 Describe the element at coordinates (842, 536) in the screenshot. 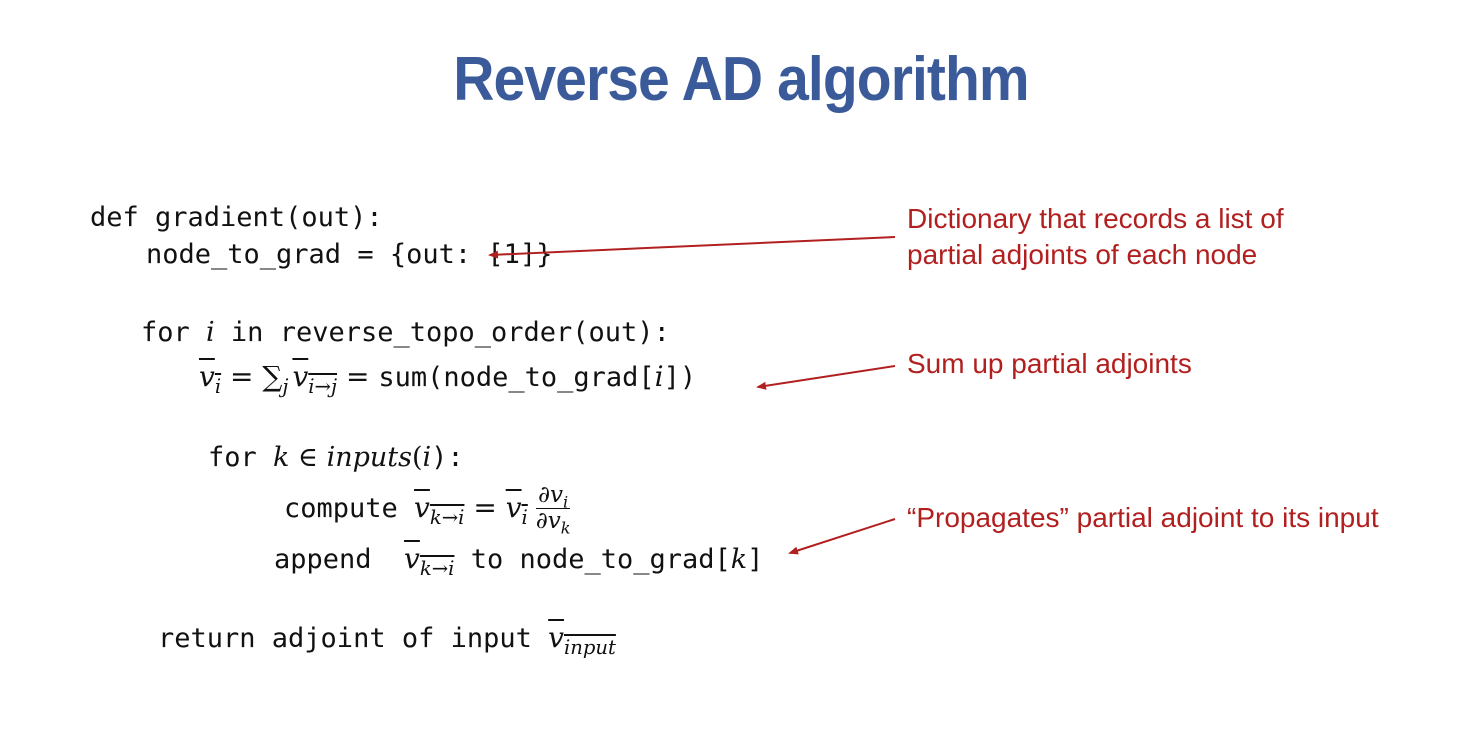

I see `arrow-to-append` at that location.